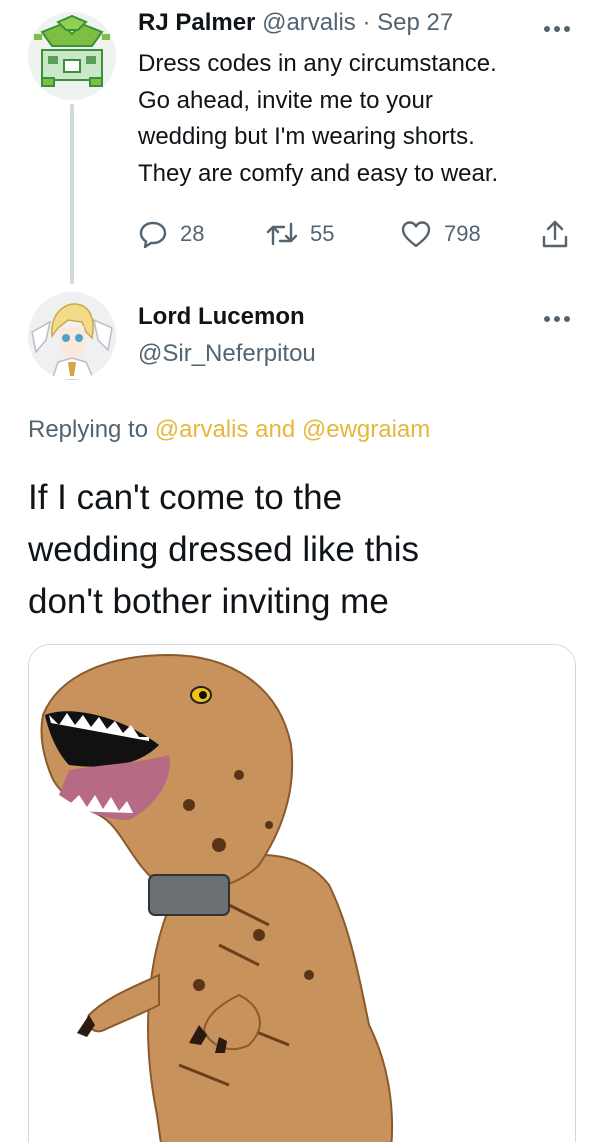  What do you see at coordinates (153, 235) in the screenshot?
I see `reply-icon` at bounding box center [153, 235].